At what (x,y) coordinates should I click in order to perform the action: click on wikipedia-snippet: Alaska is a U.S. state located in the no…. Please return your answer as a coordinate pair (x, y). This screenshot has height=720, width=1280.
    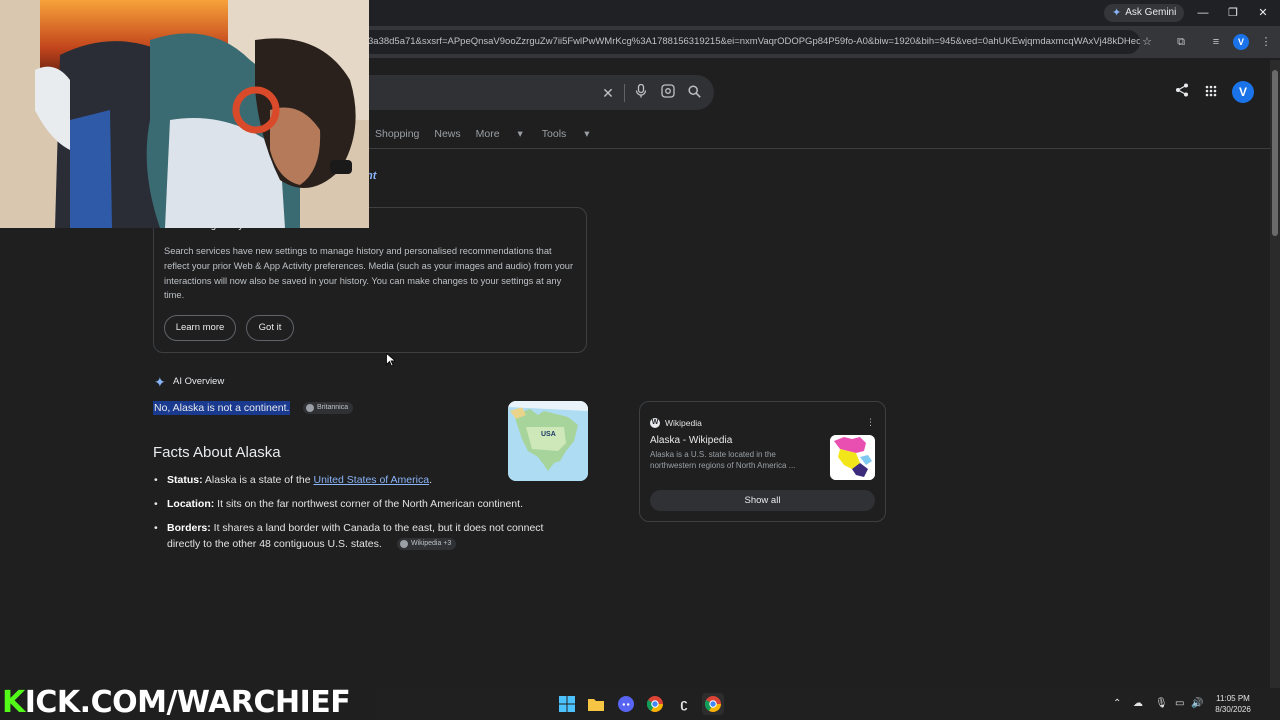
    Looking at the image, I should click on (723, 460).